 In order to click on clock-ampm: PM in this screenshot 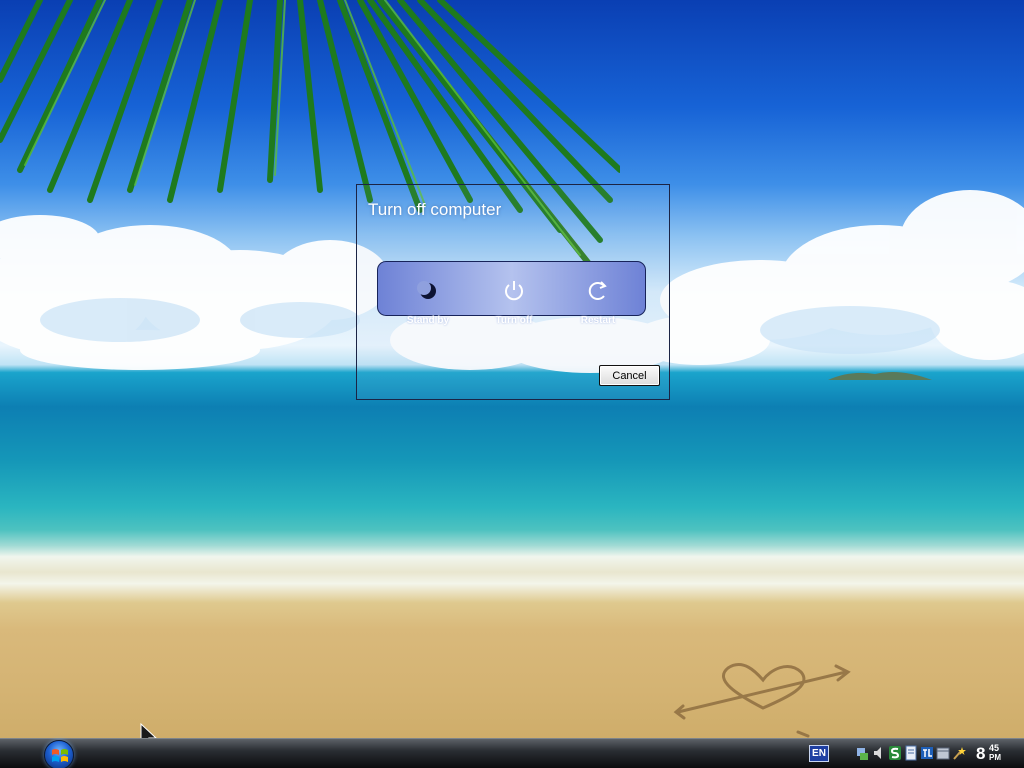, I will do `click(995, 757)`.